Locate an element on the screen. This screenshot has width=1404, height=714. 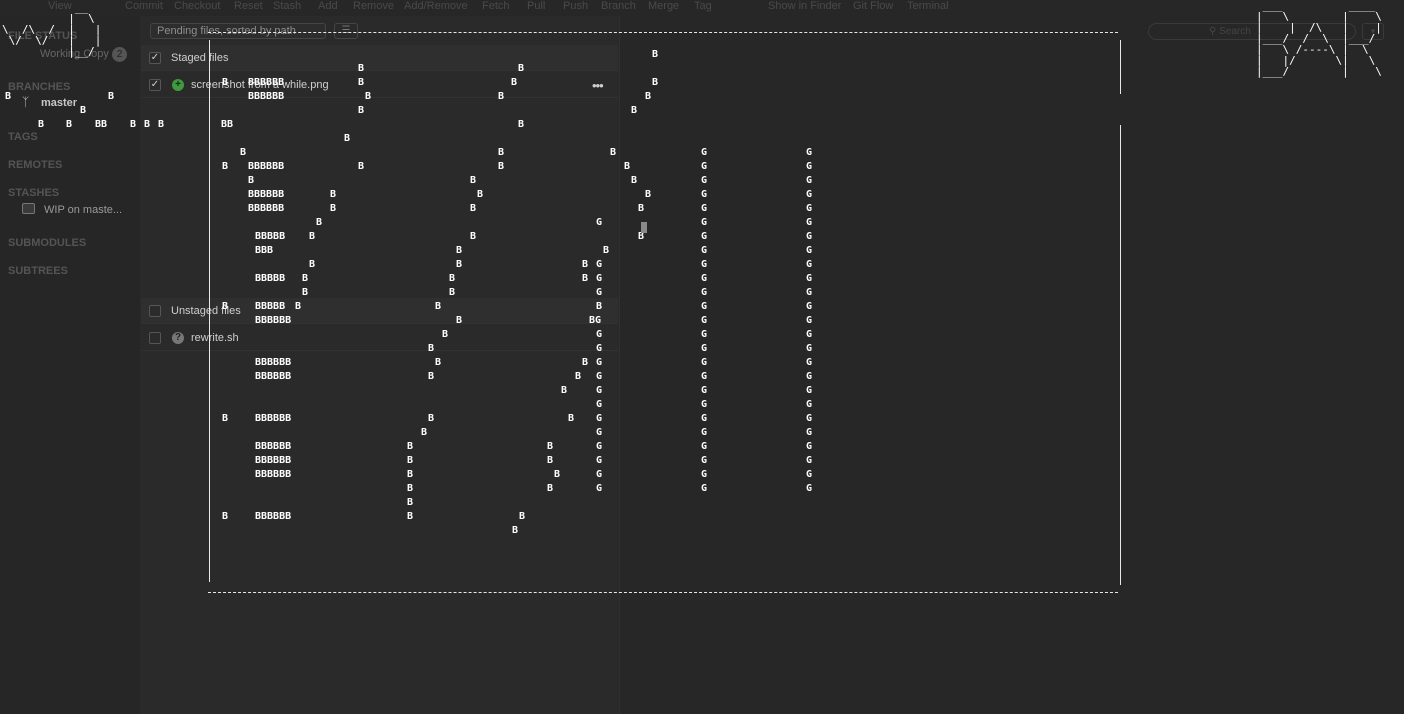
toolbar-terminal: Terminal is located at coordinates (928, 6).